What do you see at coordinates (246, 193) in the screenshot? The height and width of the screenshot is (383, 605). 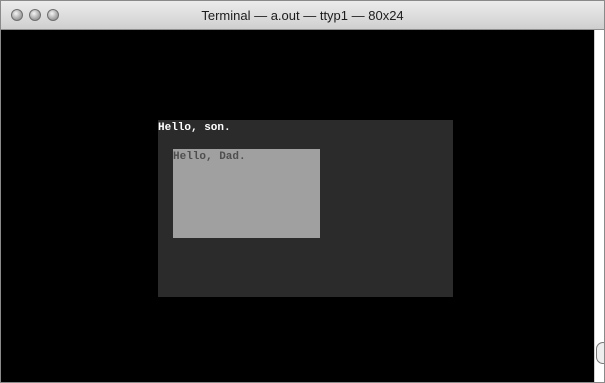 I see `curses-inner-window: Hello, Dad.` at bounding box center [246, 193].